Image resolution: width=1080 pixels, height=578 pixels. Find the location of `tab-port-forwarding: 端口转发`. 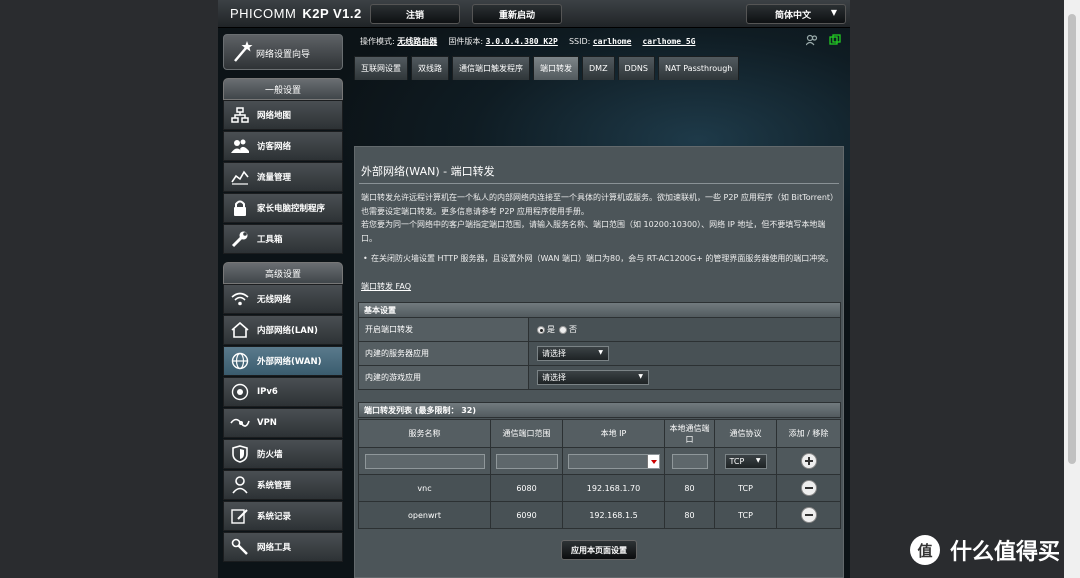

tab-port-forwarding: 端口转发 is located at coordinates (556, 68).